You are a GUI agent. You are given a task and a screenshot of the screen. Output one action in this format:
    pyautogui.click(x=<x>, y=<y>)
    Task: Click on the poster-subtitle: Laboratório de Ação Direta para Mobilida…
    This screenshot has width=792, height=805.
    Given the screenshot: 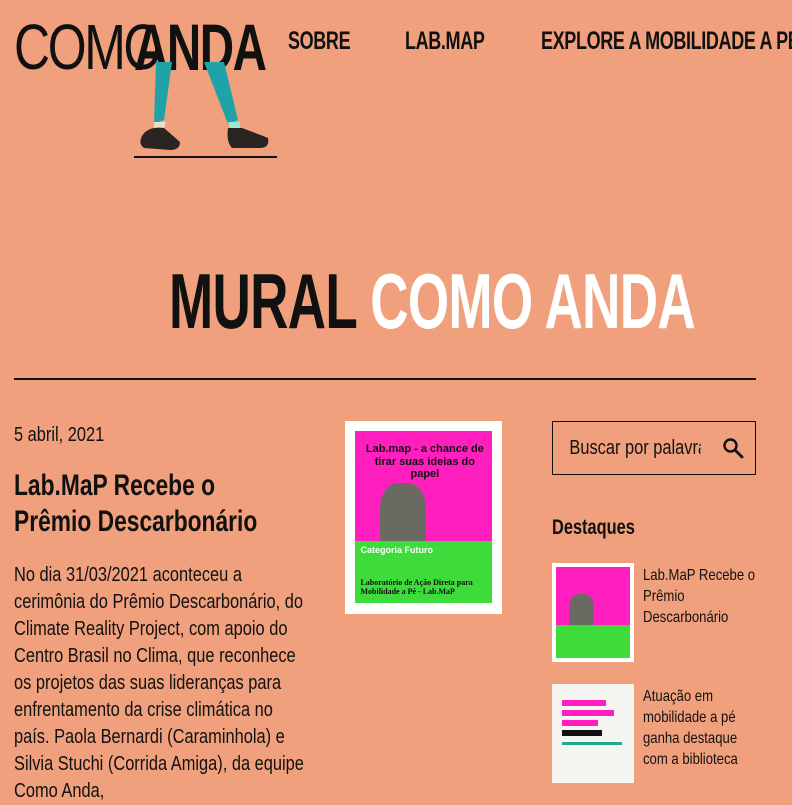 What is the action you would take?
    pyautogui.click(x=416, y=587)
    